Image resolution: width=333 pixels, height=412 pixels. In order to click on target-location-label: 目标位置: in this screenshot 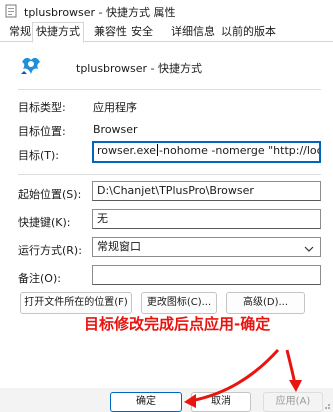, I will do `click(42, 131)`.